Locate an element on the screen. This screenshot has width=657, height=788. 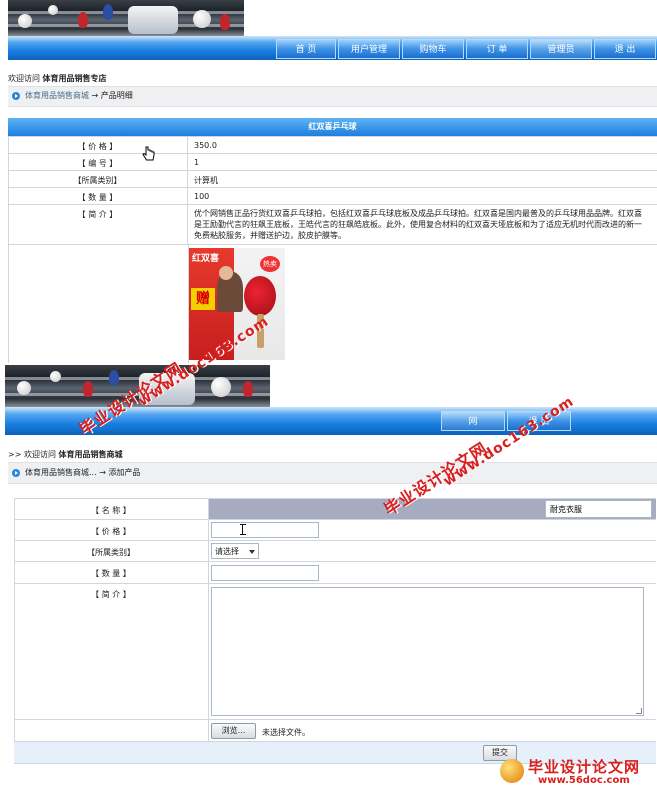
form-row-price: 【 价 格 】 is located at coordinates (335, 530).